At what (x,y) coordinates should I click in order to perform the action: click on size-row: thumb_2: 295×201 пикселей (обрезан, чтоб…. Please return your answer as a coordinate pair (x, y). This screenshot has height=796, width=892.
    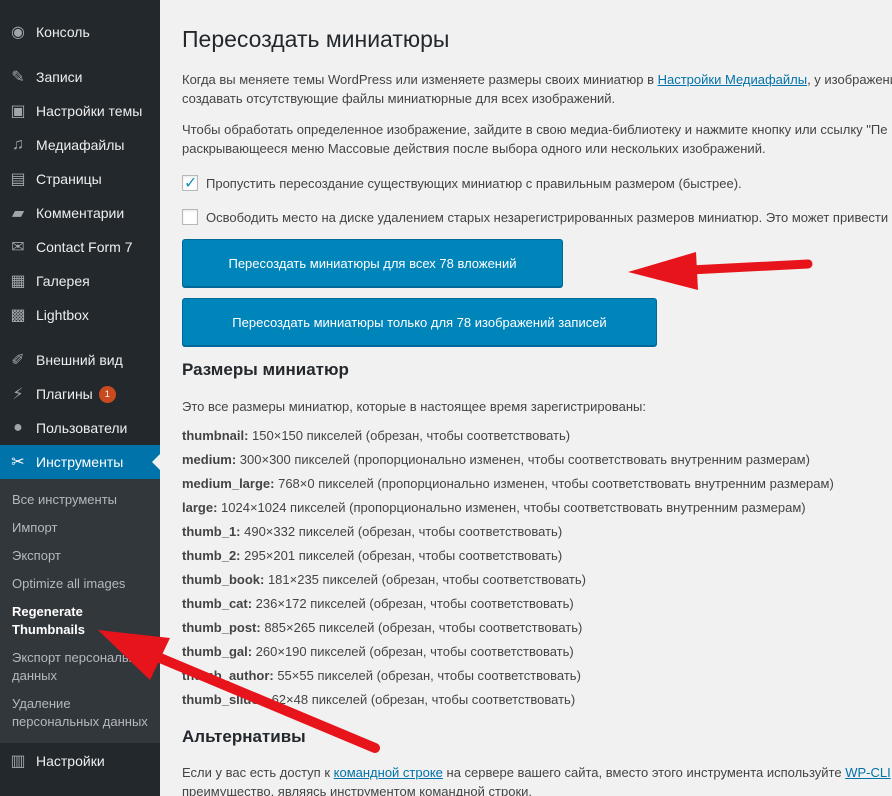
    Looking at the image, I should click on (372, 555).